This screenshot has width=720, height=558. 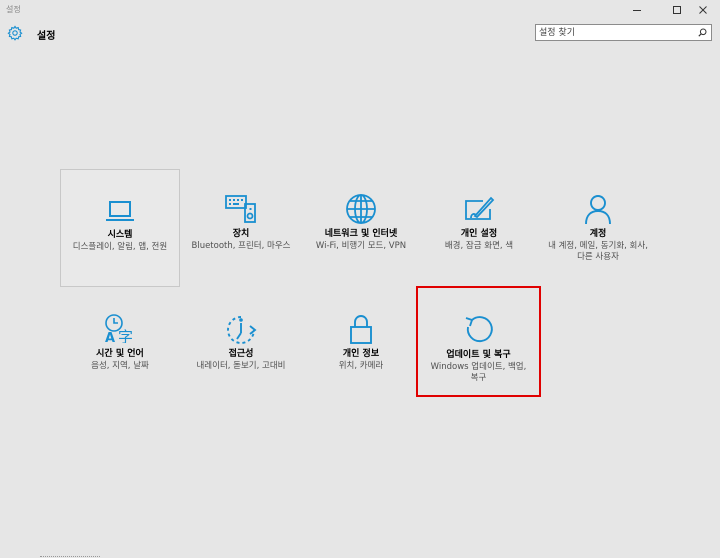 I want to click on category-personalization: 개인 설정 배경, 잠금 화면, 색, so click(x=479, y=228).